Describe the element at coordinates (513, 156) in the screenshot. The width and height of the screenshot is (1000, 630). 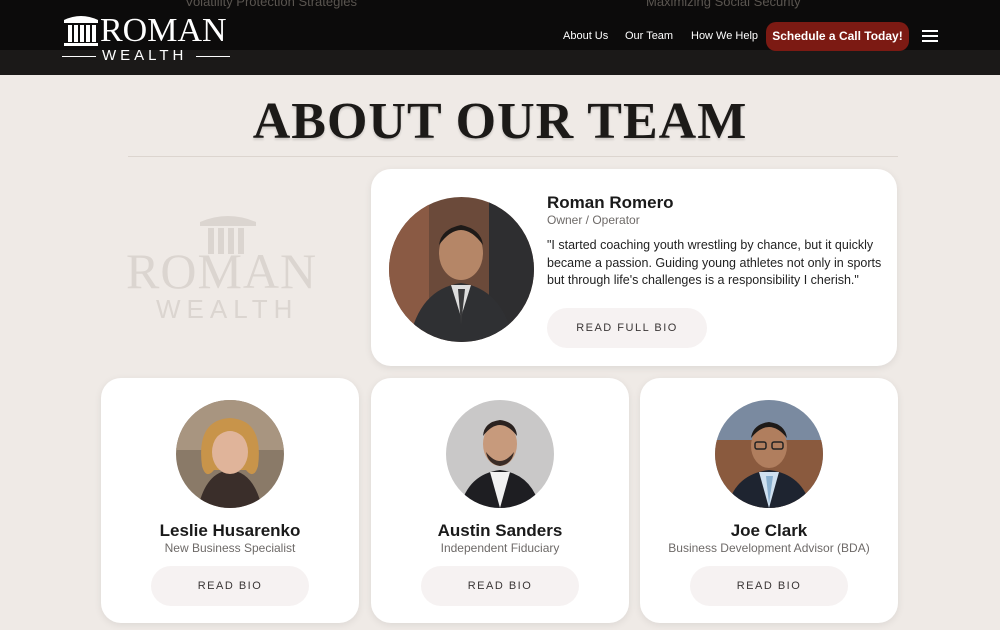
I see `title-divider` at that location.